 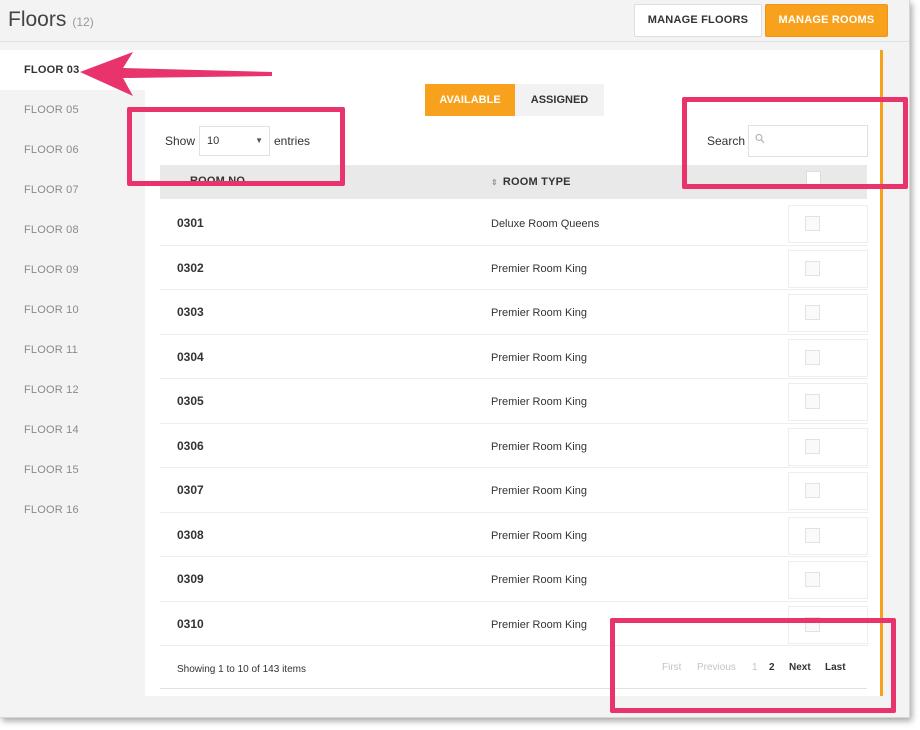 What do you see at coordinates (826, 20) in the screenshot?
I see `manage-rooms-button: MANAGE ROOMS` at bounding box center [826, 20].